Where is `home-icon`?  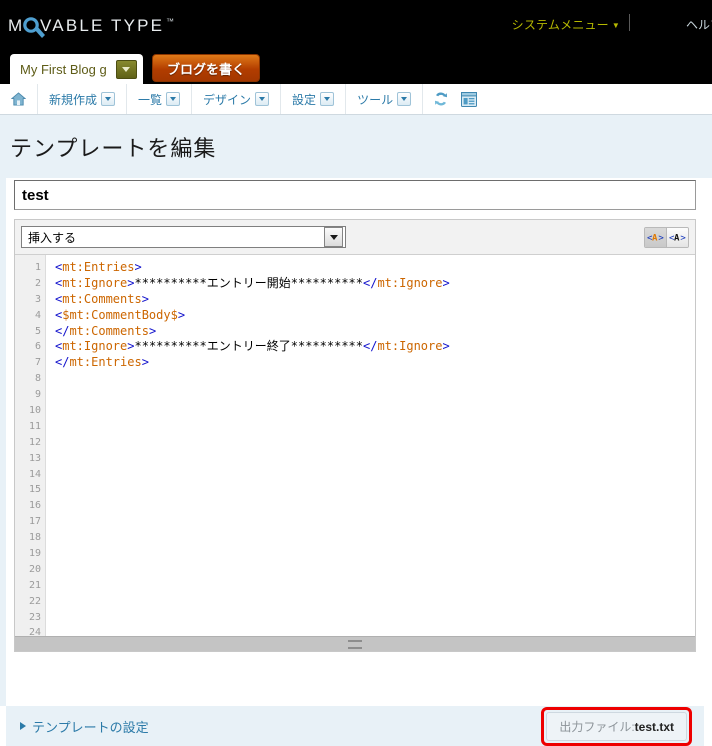 home-icon is located at coordinates (18, 99).